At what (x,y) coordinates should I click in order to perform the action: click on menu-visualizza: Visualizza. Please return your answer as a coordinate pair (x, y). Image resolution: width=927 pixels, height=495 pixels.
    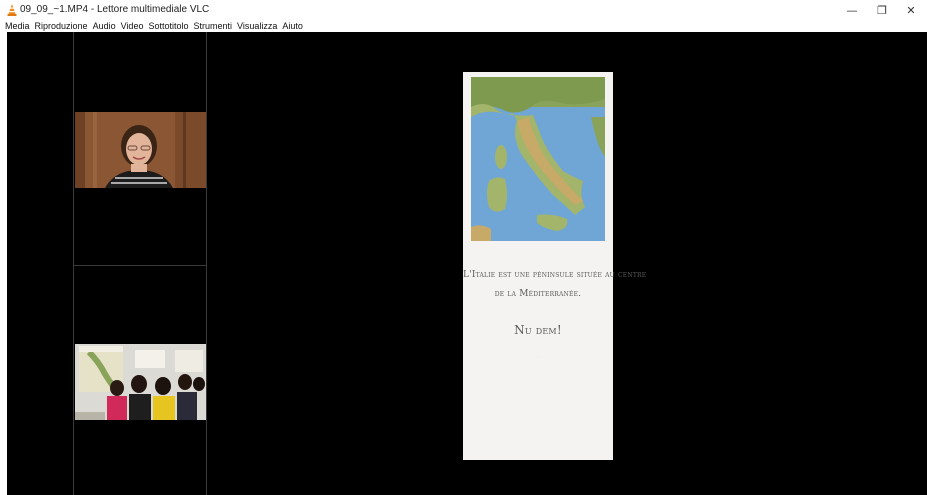
    Looking at the image, I should click on (257, 26).